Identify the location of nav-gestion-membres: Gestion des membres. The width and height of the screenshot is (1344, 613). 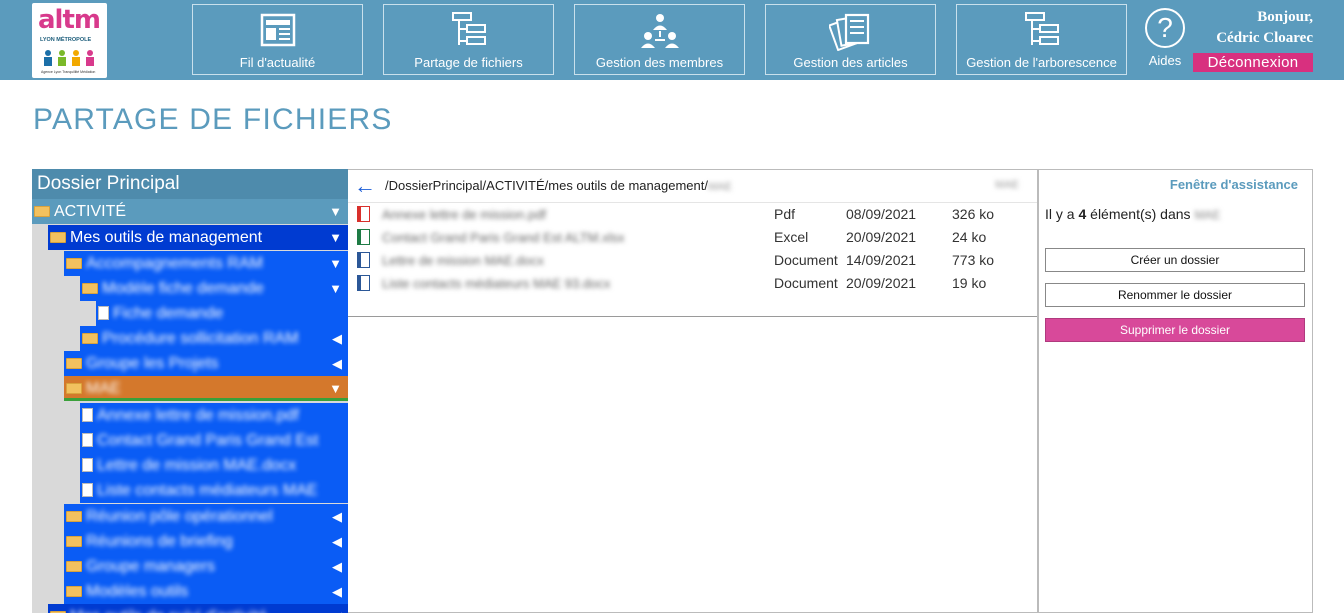
(659, 39).